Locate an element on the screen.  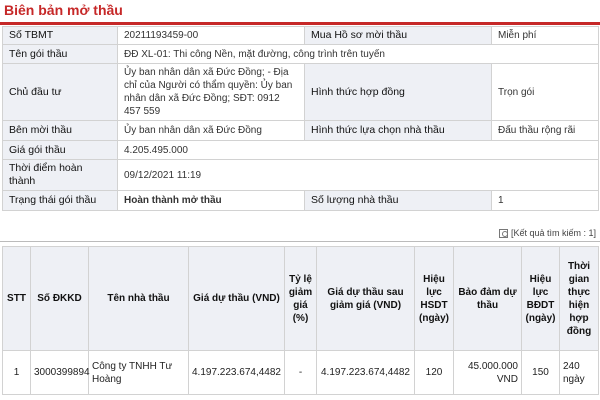
cell-stt: 1 is located at coordinates (16, 372).